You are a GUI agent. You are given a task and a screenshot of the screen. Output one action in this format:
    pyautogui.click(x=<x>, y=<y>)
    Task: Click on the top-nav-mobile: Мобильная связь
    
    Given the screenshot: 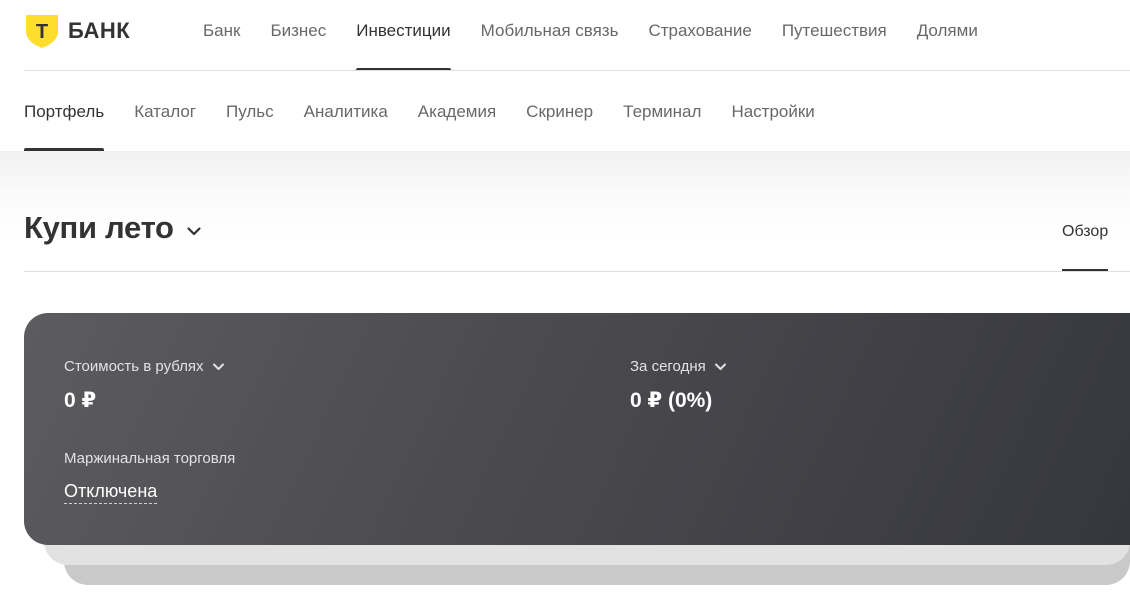 What is the action you would take?
    pyautogui.click(x=550, y=35)
    